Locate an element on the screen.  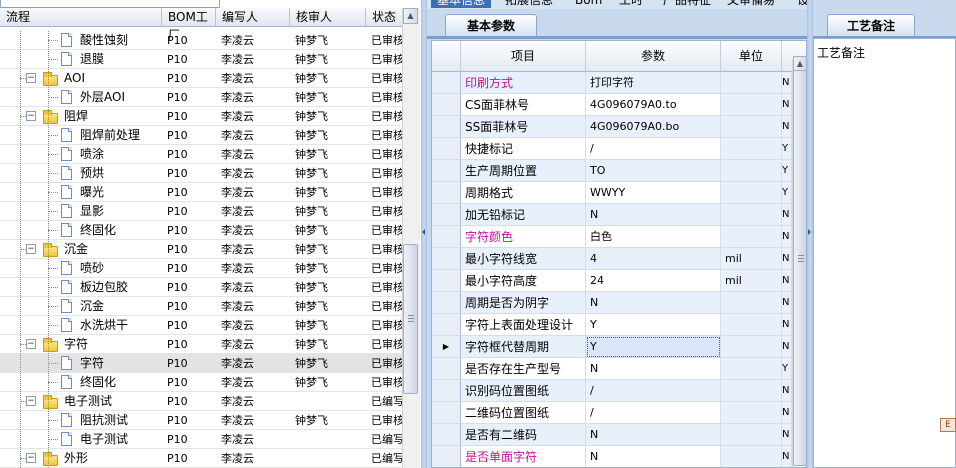
tree-row: 板边包胶 P10 李凌云 钟梦飞 已审核 is located at coordinates (201, 287).